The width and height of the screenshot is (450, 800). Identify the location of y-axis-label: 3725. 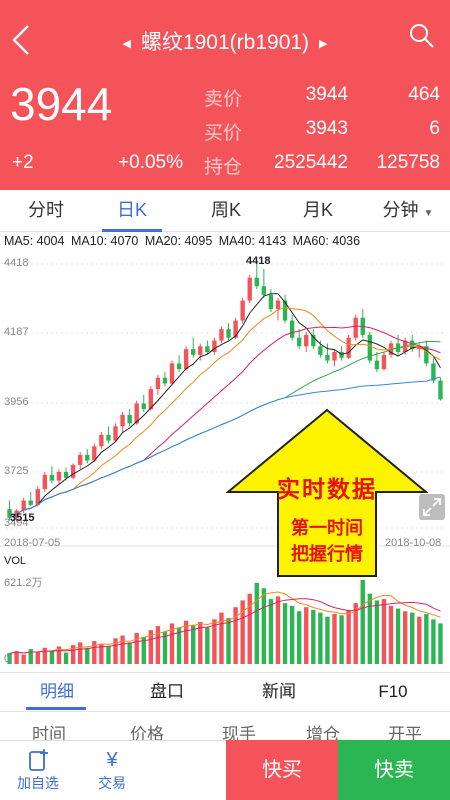
(16, 471).